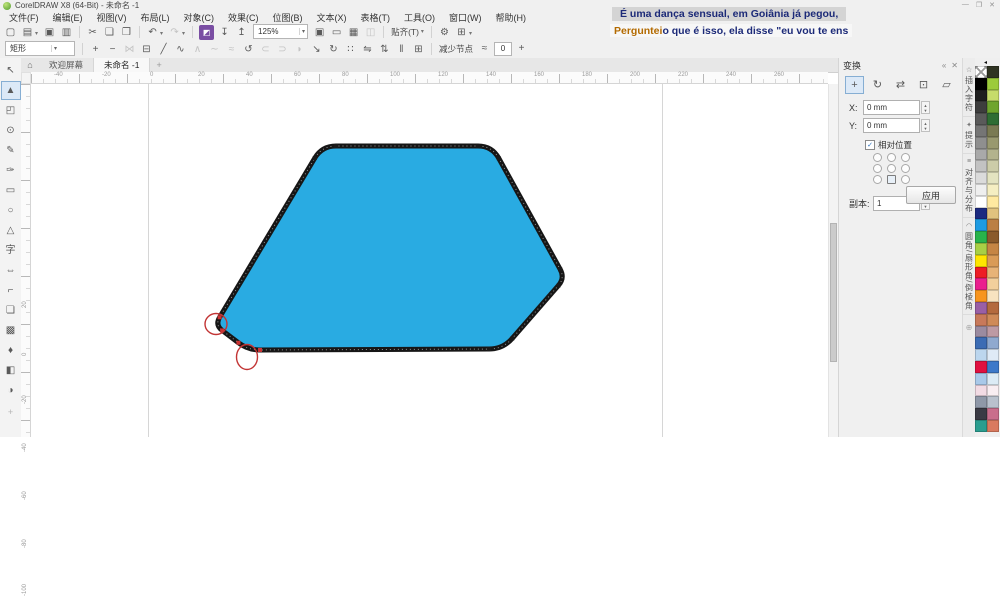 This screenshot has height=596, width=1000. I want to click on color-eyedropper-tool-icon: ♦, so click(11, 350).